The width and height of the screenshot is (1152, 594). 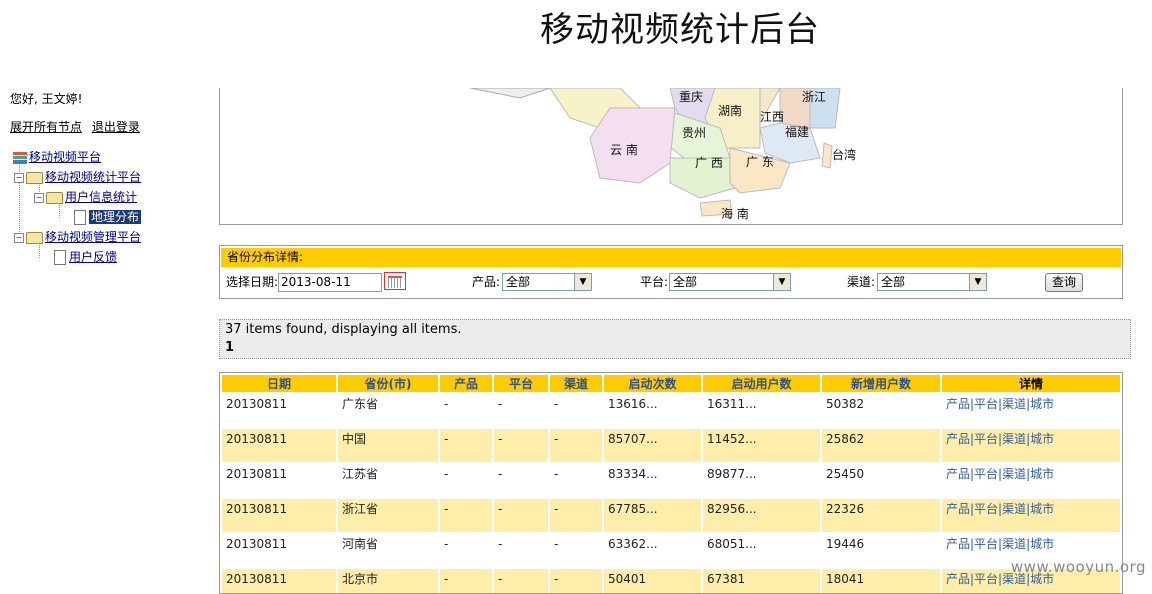 I want to click on tree-node-manage-platform: − 移动视频管理平台, so click(x=110, y=238).